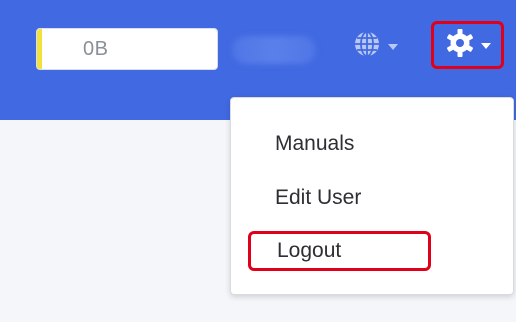 The image size is (516, 322). I want to click on globe-icon, so click(367, 46).